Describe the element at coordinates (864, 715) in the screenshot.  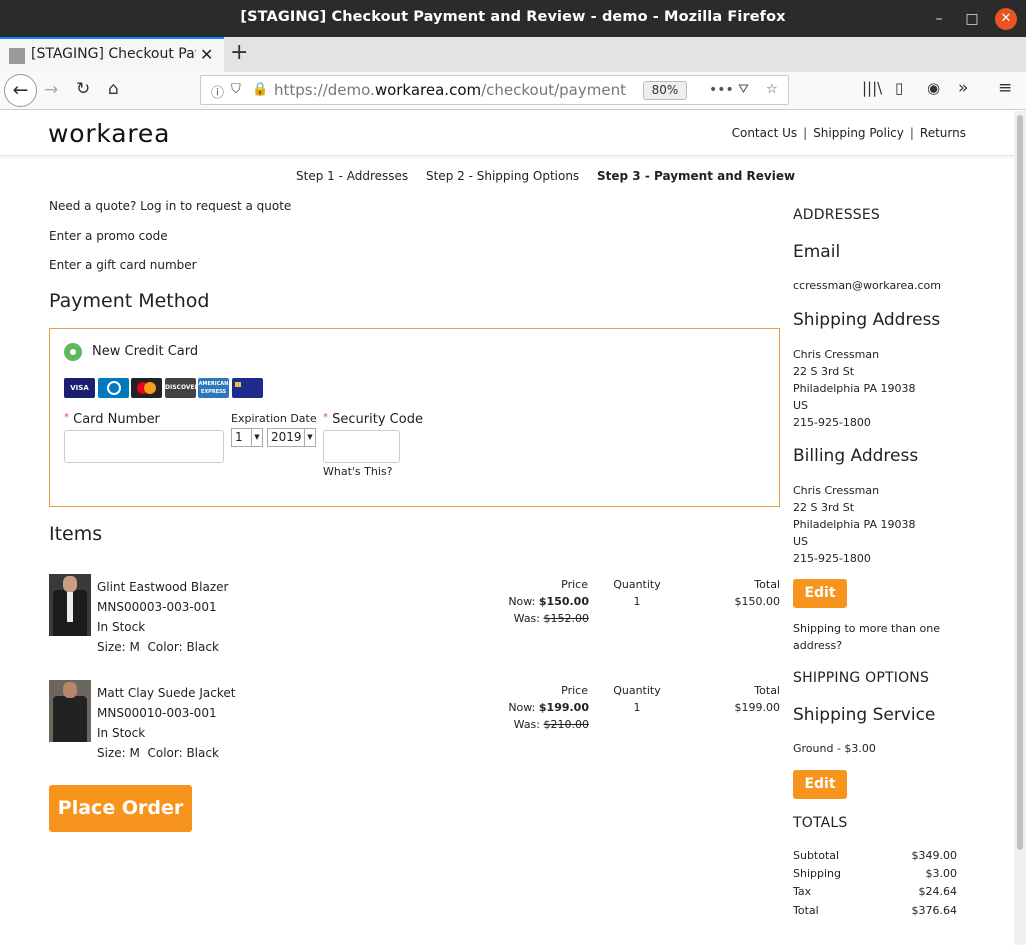
I see `shipping-service-heading: Shipping Service` at that location.